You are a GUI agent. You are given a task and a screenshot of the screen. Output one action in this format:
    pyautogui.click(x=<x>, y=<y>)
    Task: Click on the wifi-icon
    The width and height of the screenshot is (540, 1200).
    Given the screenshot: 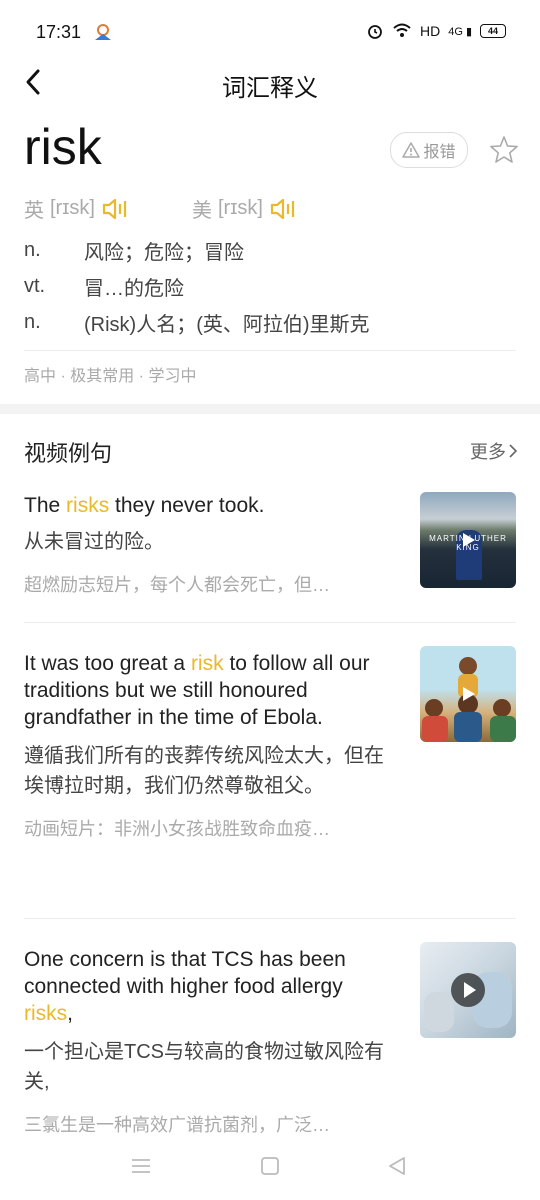 What is the action you would take?
    pyautogui.click(x=402, y=30)
    